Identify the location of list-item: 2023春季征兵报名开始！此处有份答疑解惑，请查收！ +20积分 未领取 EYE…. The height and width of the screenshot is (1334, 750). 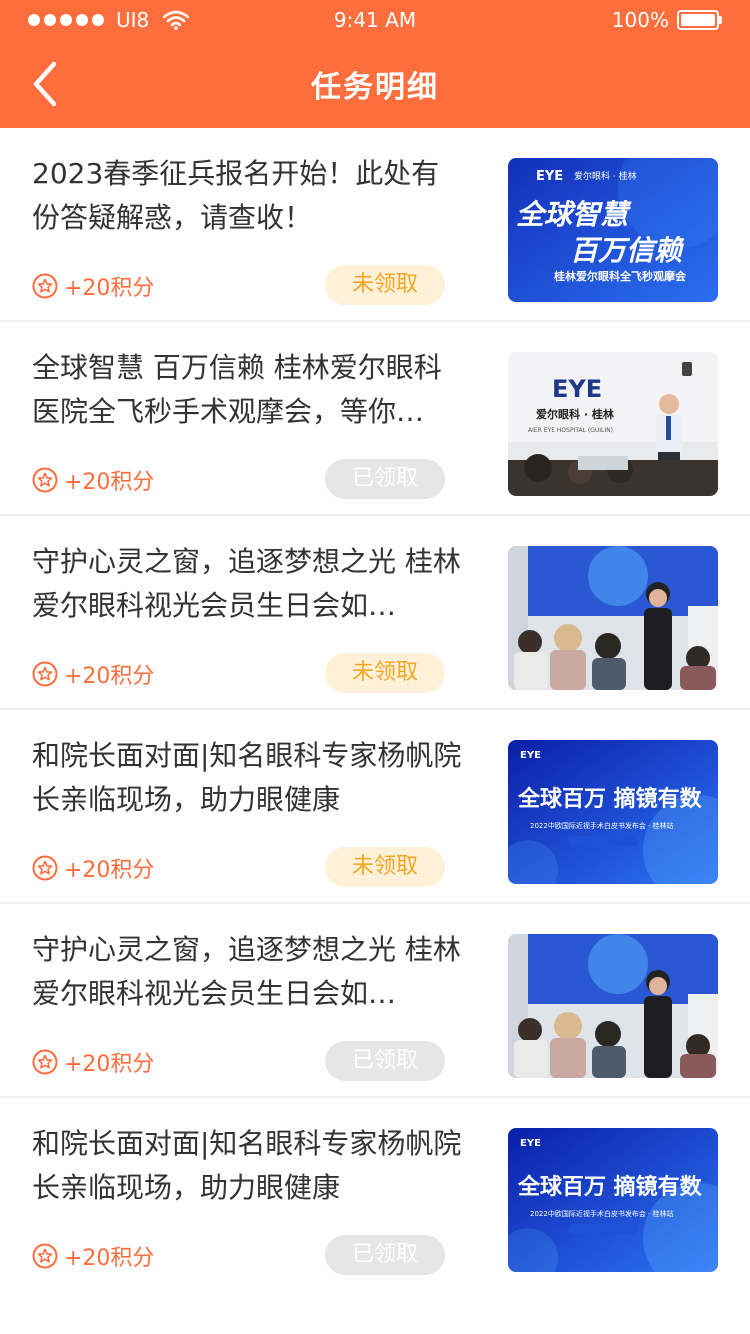
(375, 225).